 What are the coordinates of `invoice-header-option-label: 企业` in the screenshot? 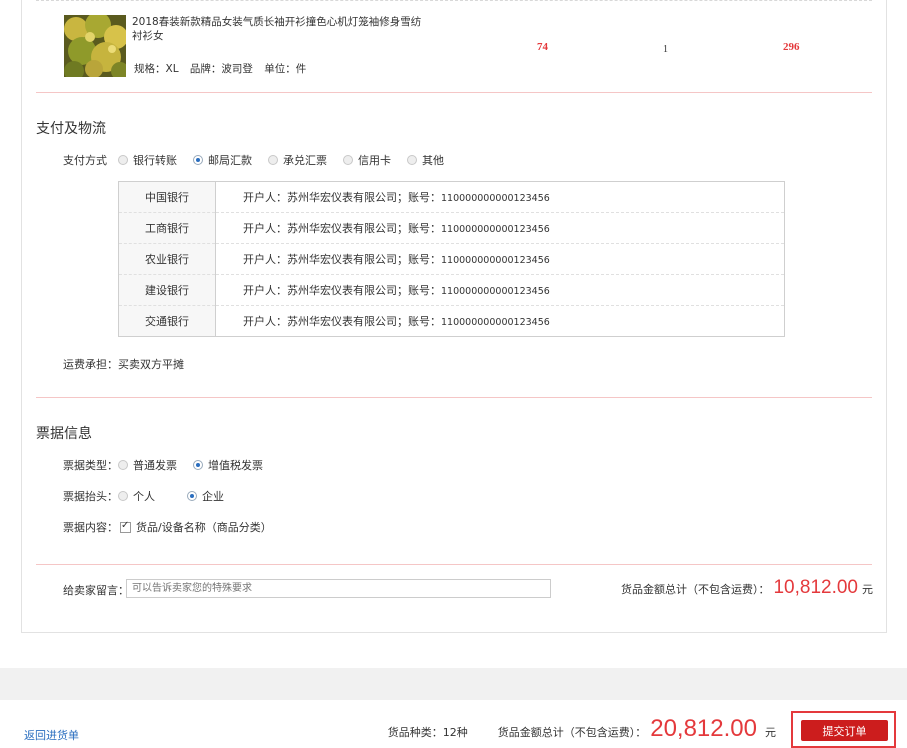 It's located at (213, 496).